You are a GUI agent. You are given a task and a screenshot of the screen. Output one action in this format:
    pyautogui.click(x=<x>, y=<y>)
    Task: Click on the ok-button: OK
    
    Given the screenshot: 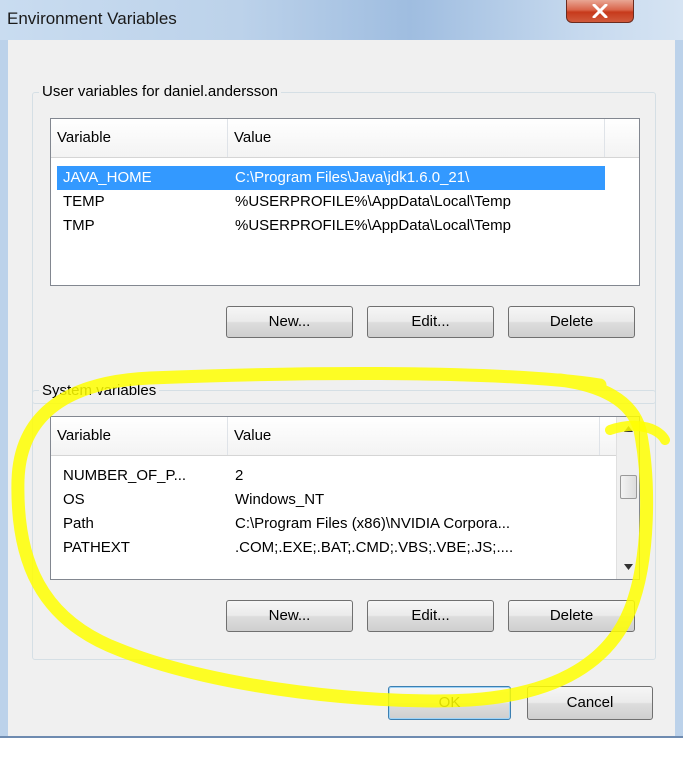 What is the action you would take?
    pyautogui.click(x=449, y=703)
    